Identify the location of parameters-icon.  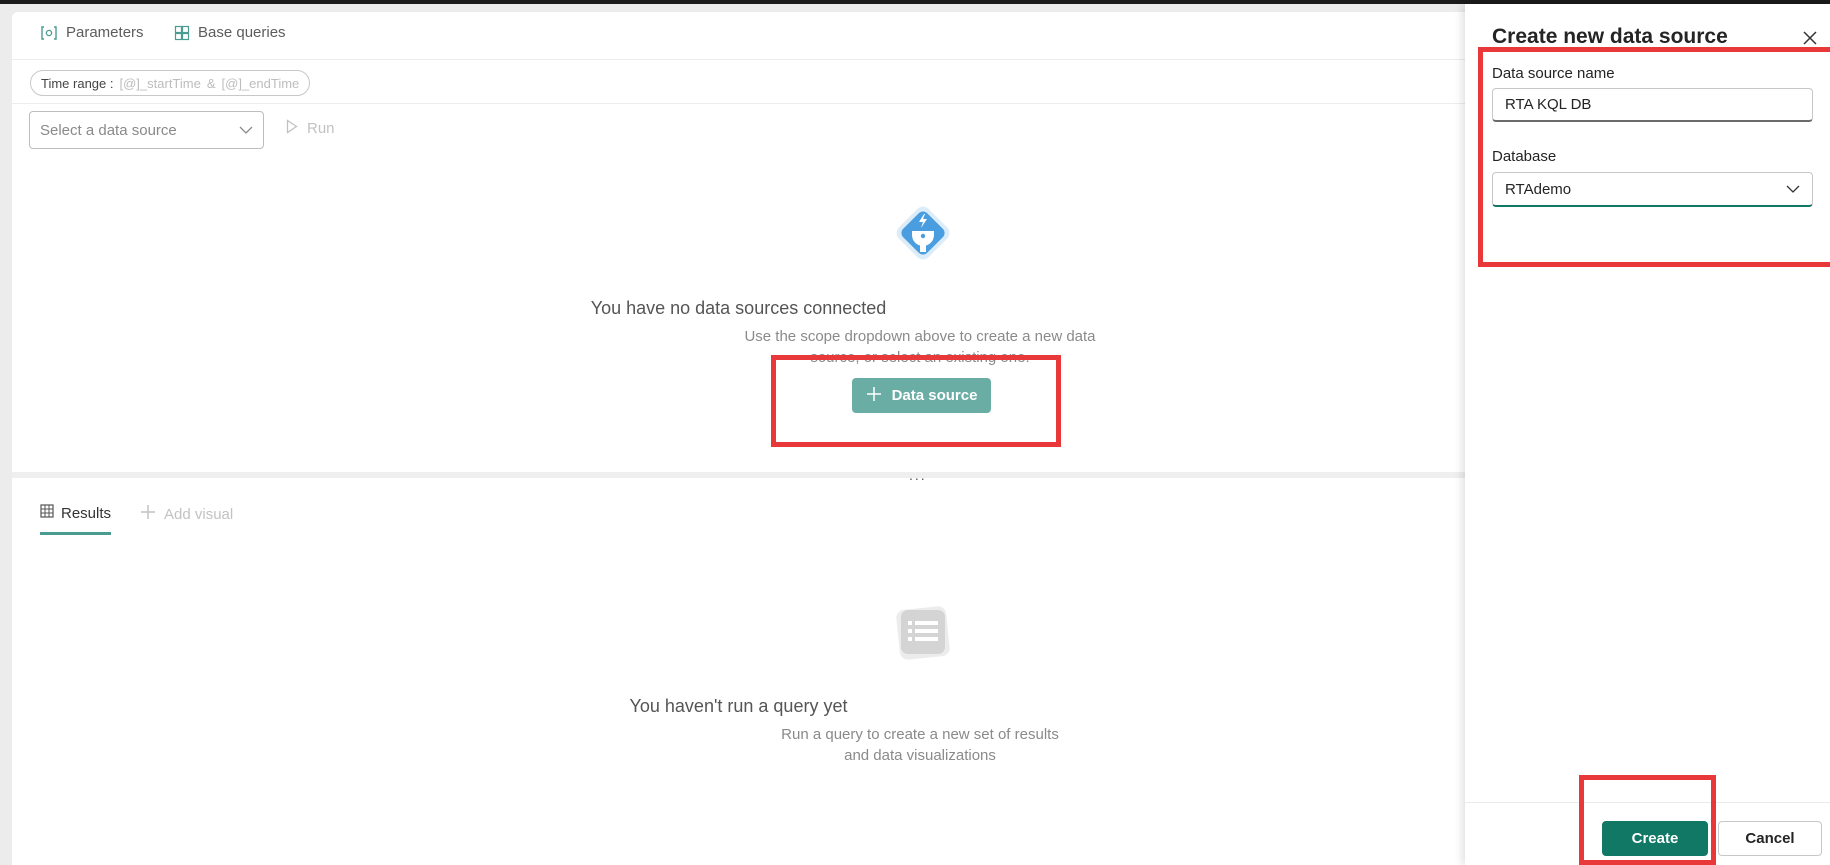
(49, 33).